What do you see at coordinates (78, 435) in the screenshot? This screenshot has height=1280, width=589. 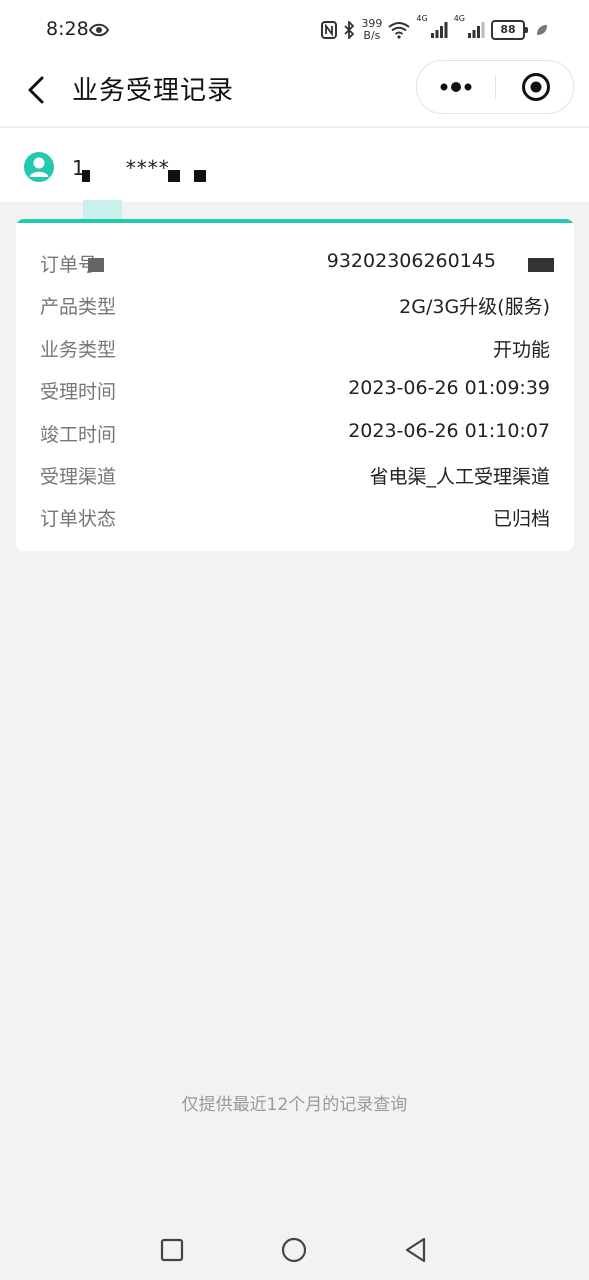 I see `complete-time-label: 竣工时间` at bounding box center [78, 435].